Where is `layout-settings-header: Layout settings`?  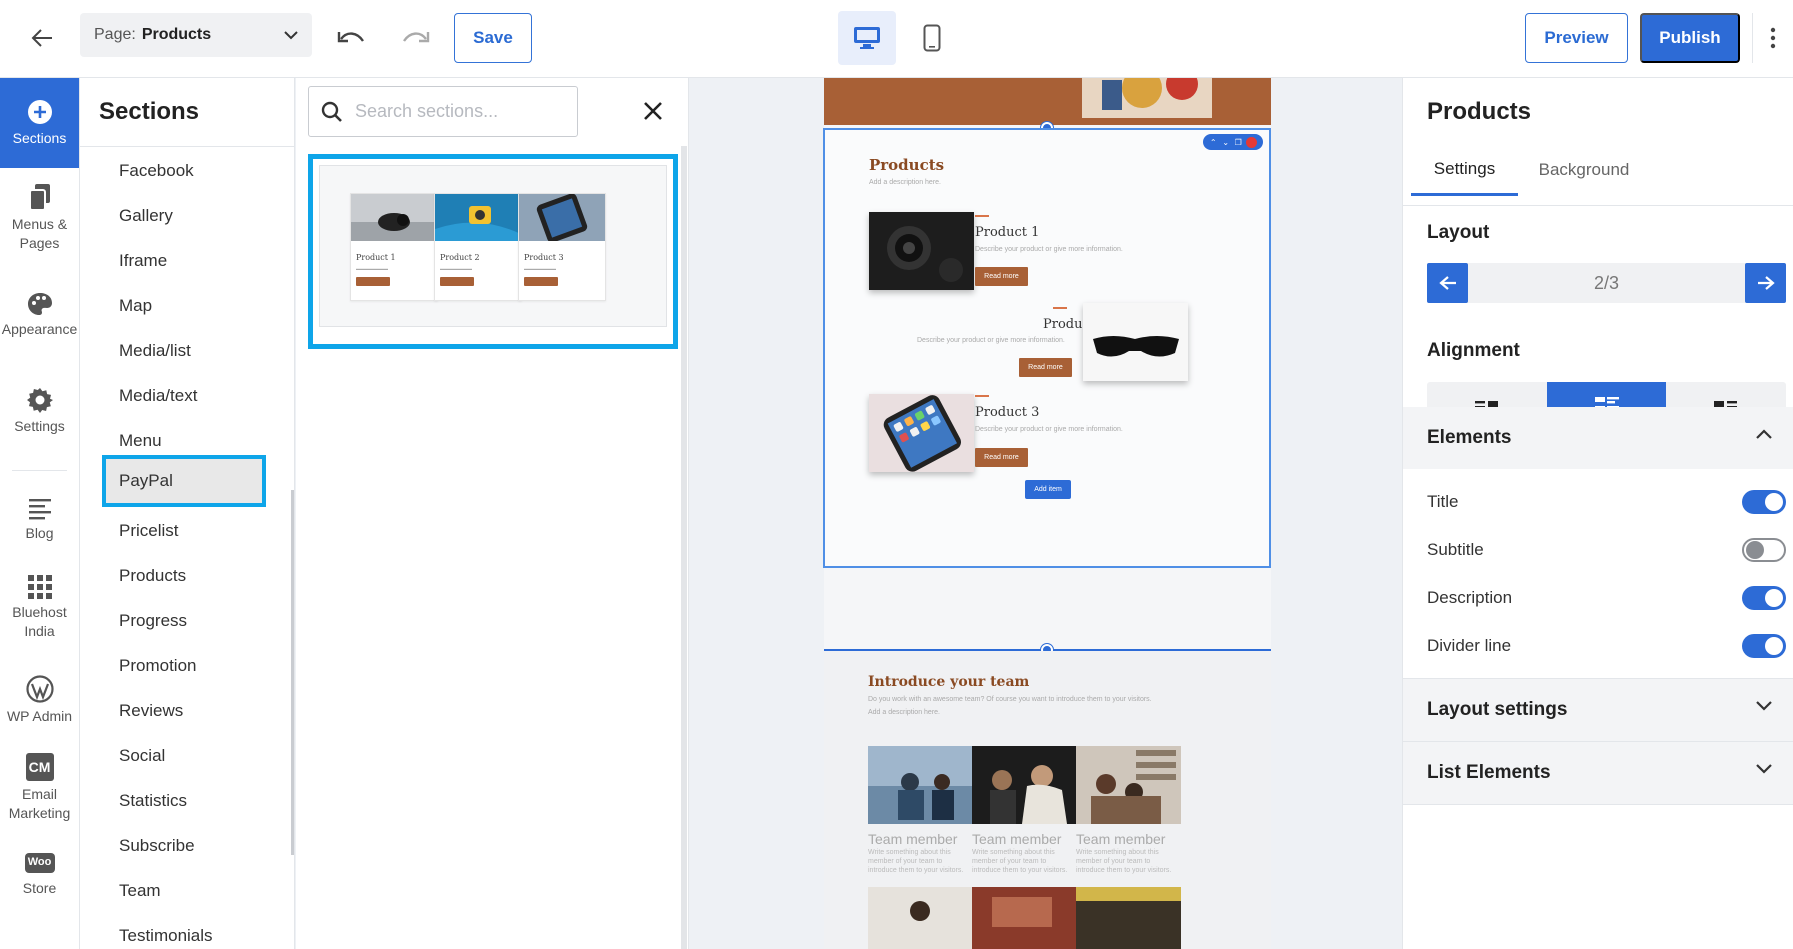 layout-settings-header: Layout settings is located at coordinates (1598, 710).